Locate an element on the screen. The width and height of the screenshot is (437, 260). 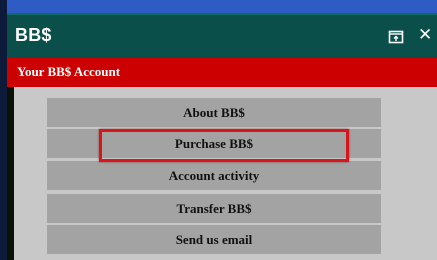
account-header-label: Your BB$ Account is located at coordinates (69, 71).